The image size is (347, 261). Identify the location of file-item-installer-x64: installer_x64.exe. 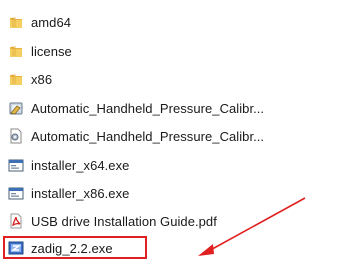
(68, 165).